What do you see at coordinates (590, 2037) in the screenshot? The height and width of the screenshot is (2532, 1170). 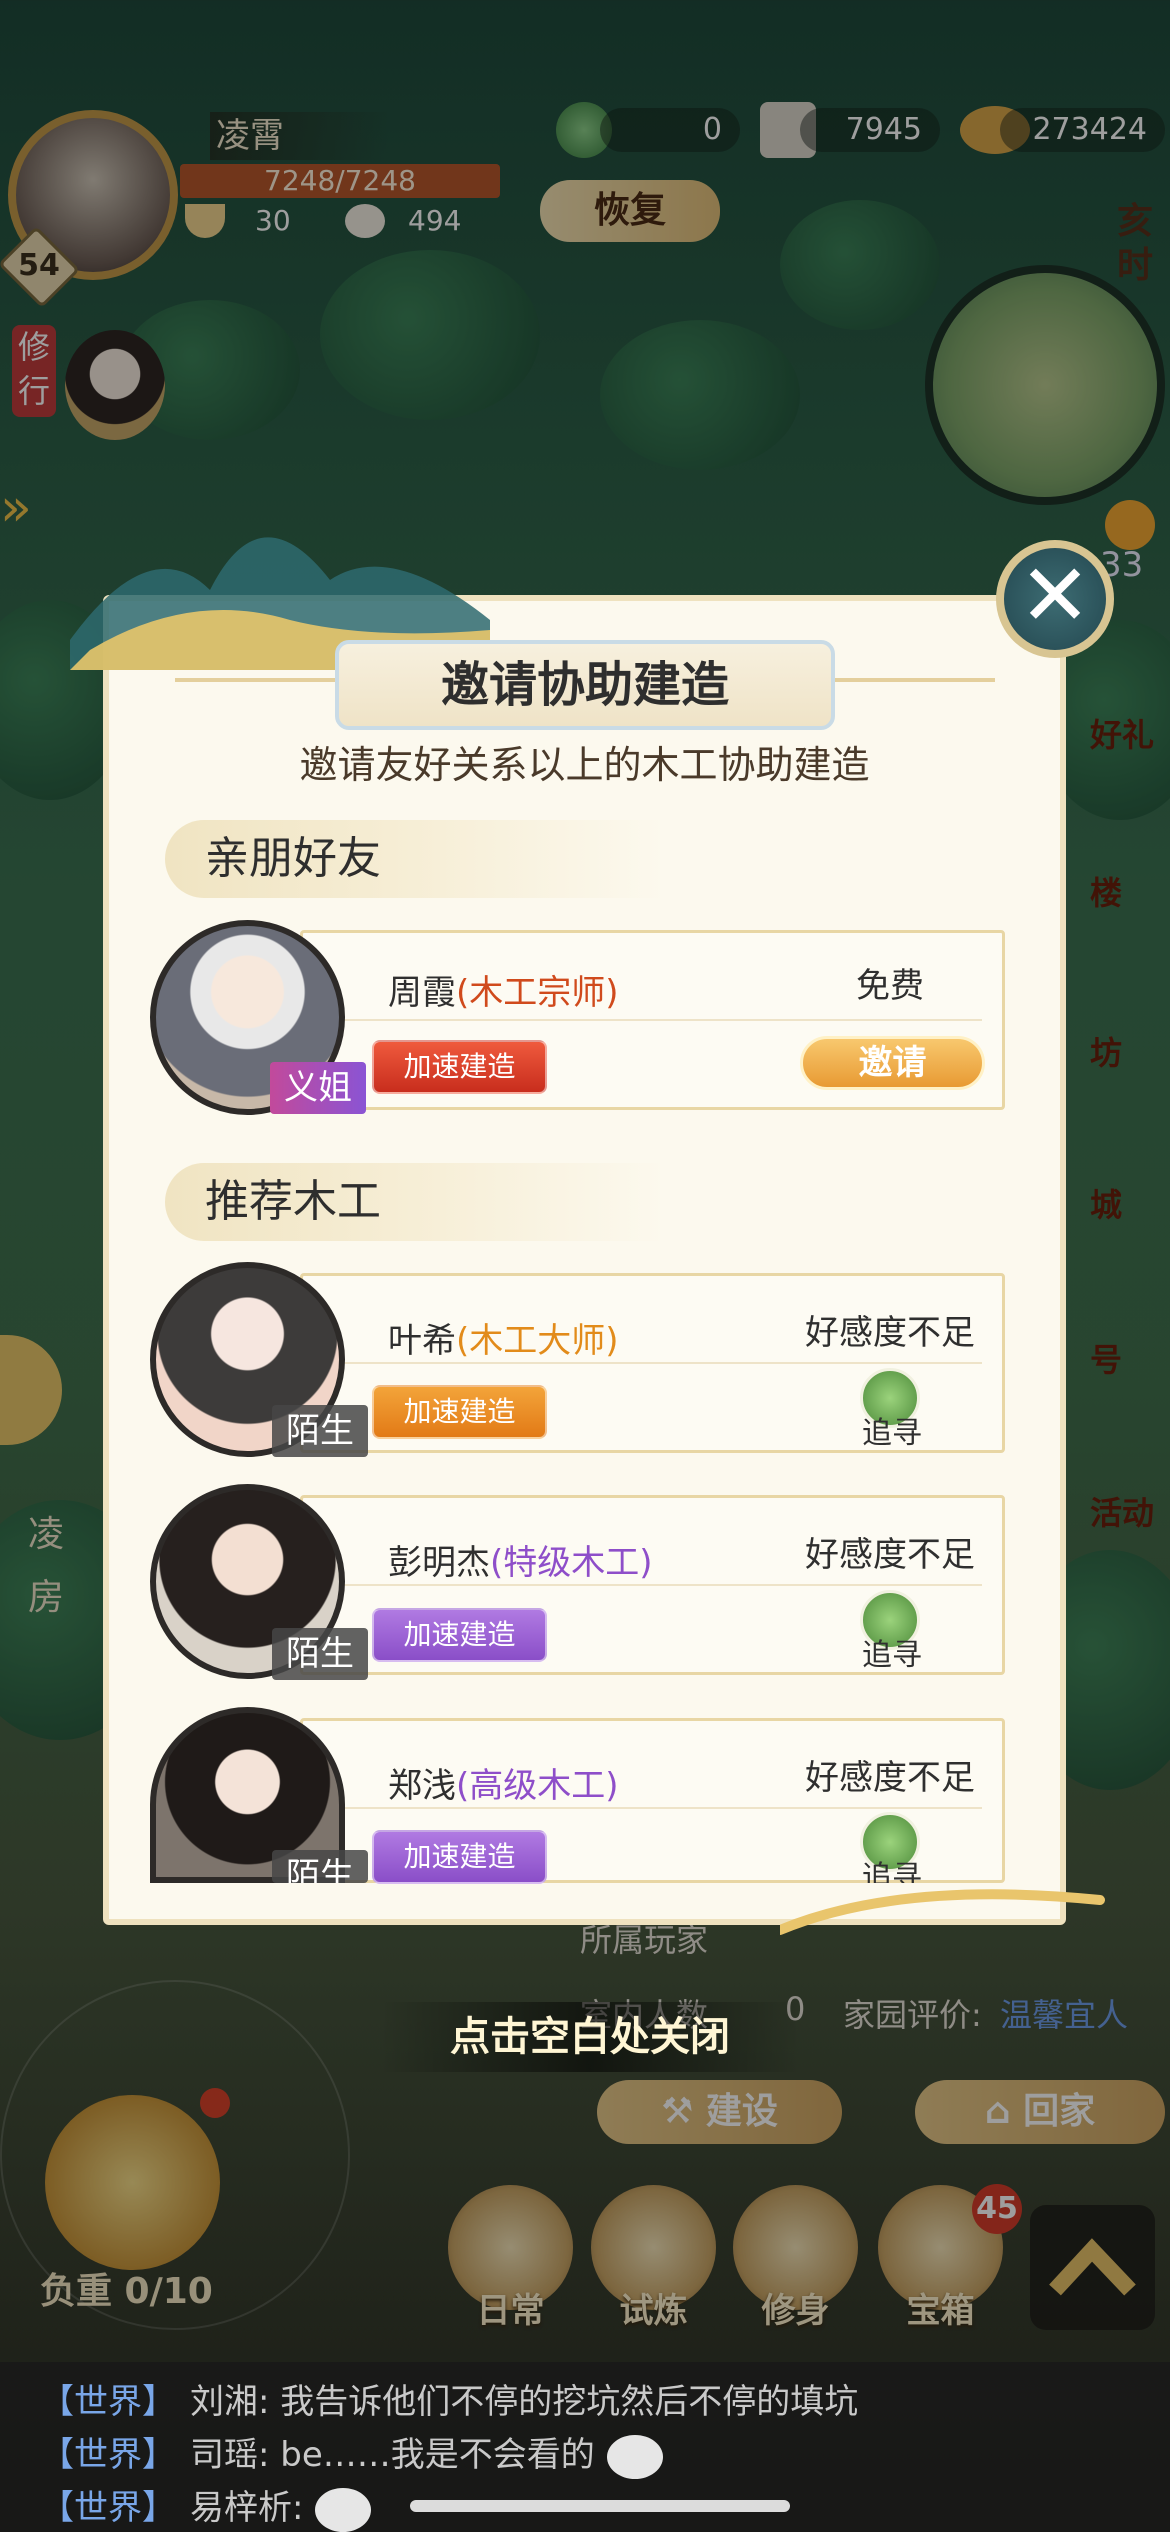 I see `tap-to-close-hint: 点击空白处关闭` at bounding box center [590, 2037].